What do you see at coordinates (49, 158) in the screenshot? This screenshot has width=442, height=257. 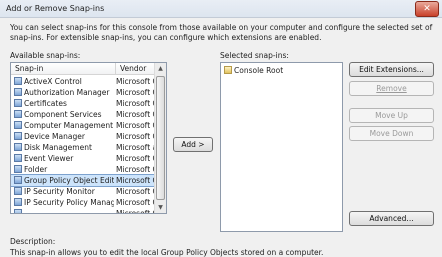 I see `snapin-name: Event Viewer` at bounding box center [49, 158].